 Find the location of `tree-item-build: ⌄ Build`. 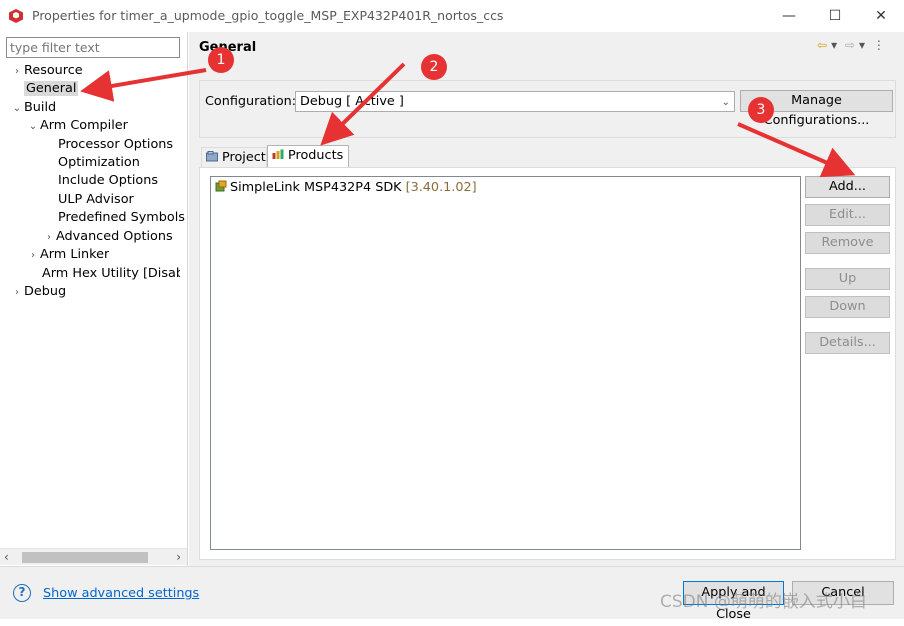

tree-item-build: ⌄ Build is located at coordinates (33, 108).